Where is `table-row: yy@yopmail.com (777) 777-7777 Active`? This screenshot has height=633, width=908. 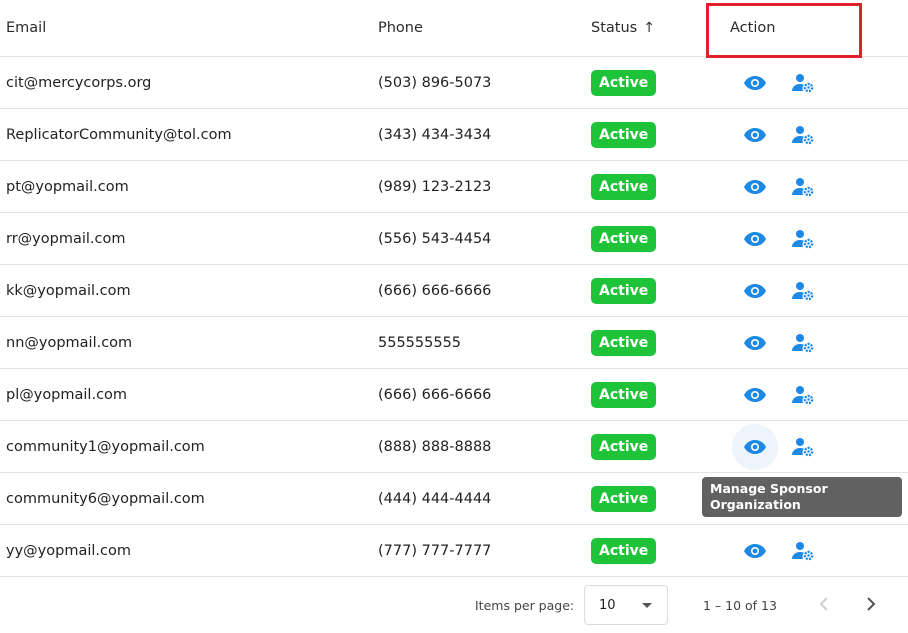
table-row: yy@yopmail.com (777) 777-7777 Active is located at coordinates (454, 551).